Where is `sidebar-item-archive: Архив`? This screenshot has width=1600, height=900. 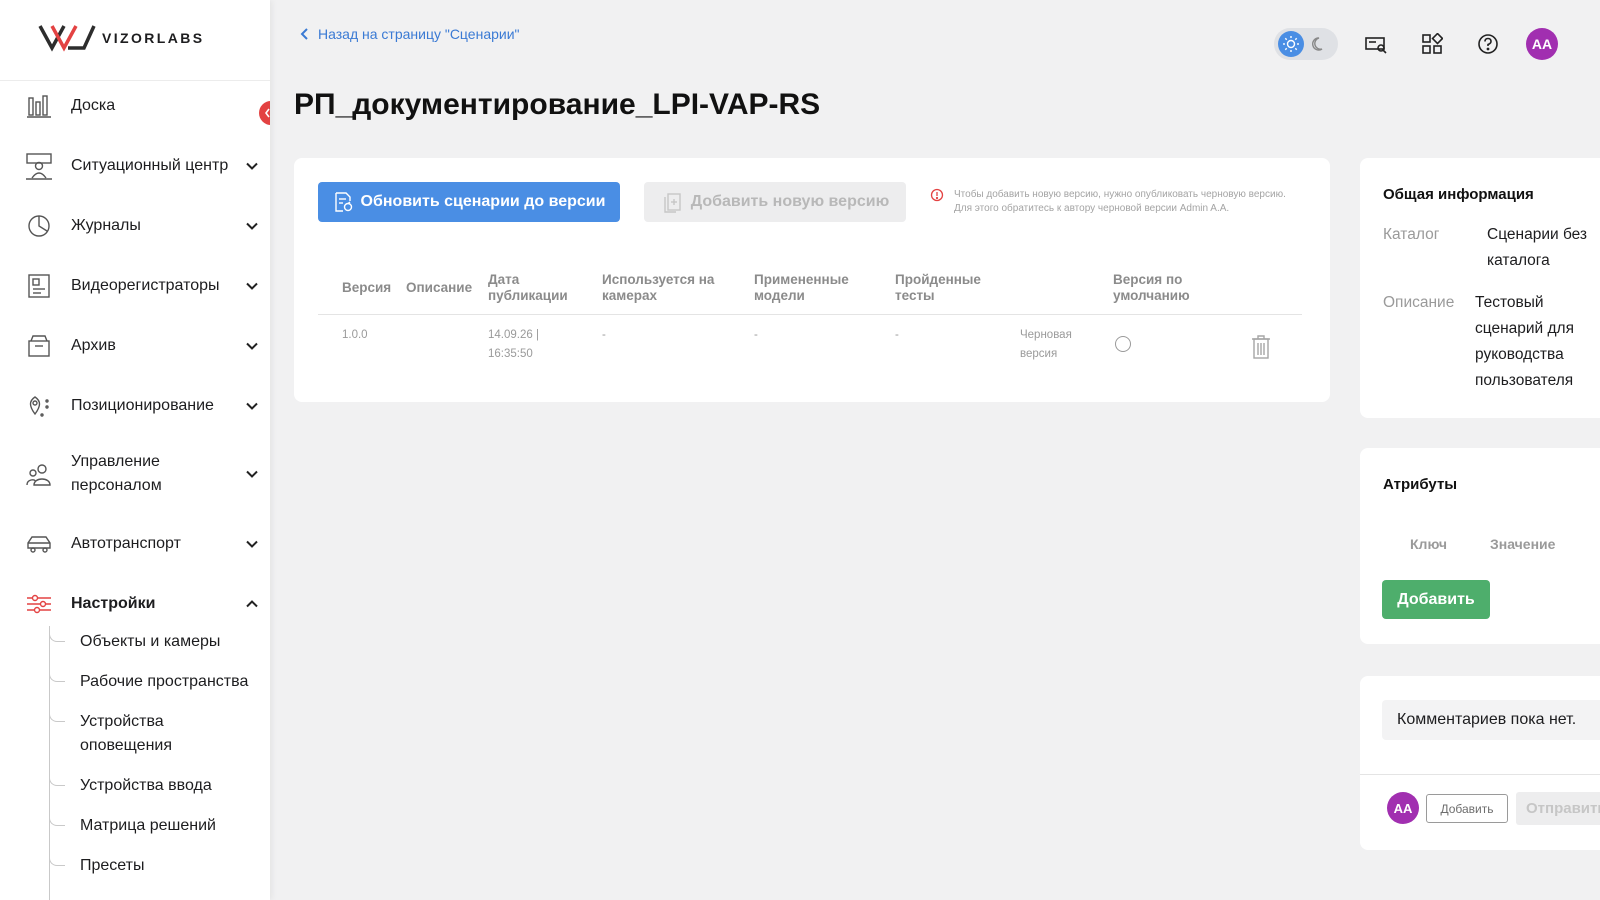 sidebar-item-archive: Архив is located at coordinates (135, 346).